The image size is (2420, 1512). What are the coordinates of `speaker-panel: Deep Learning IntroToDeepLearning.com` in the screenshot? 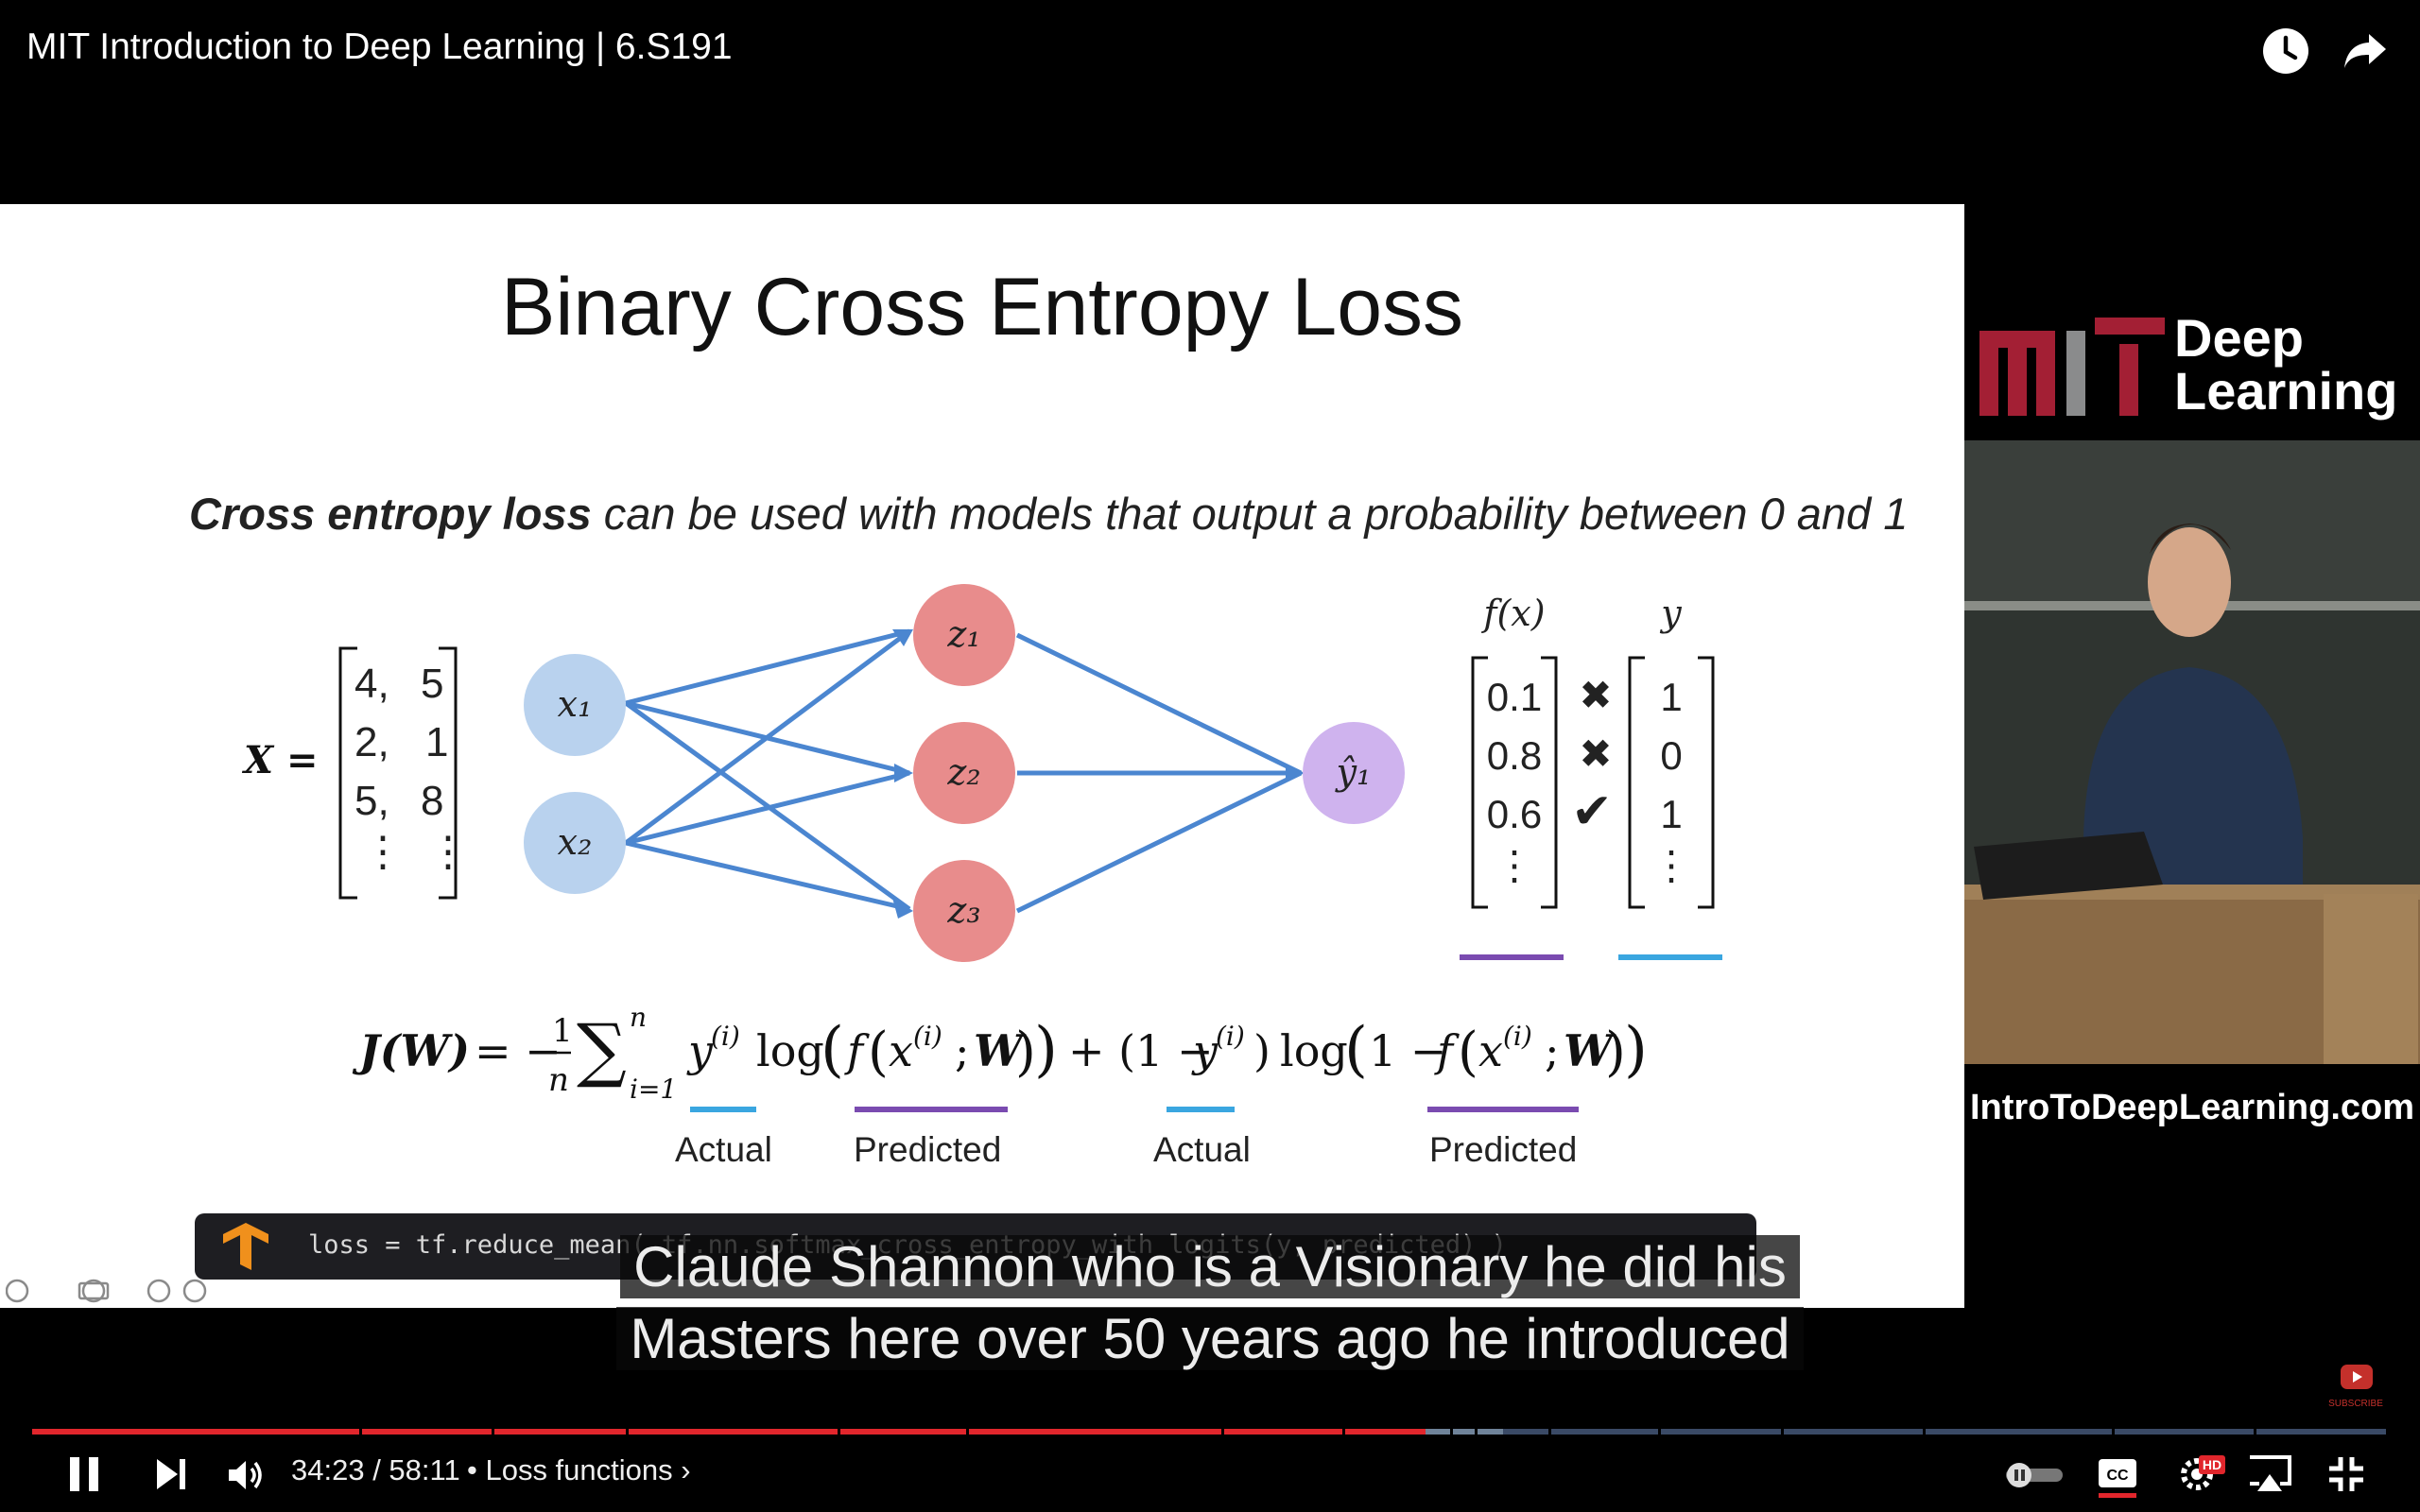 It's located at (2192, 756).